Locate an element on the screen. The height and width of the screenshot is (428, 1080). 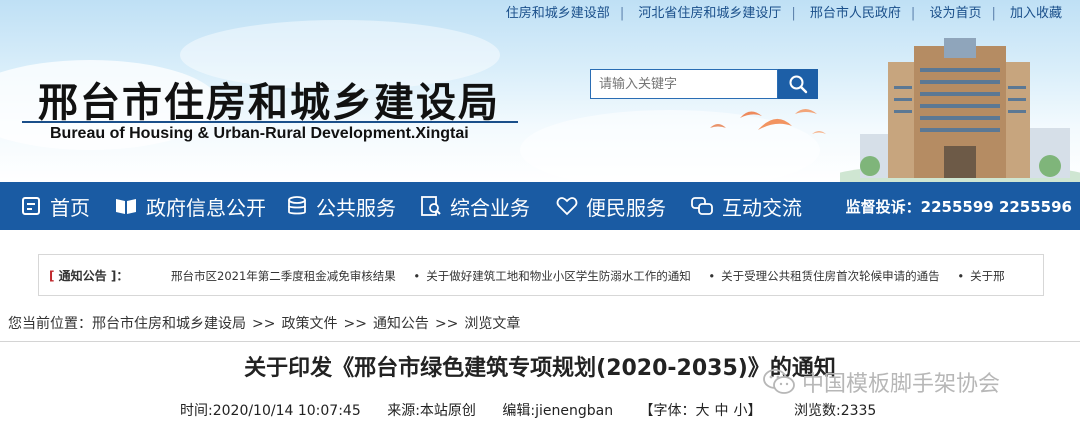
breadcrumb-prefix: 您当前位置： is located at coordinates (50, 324).